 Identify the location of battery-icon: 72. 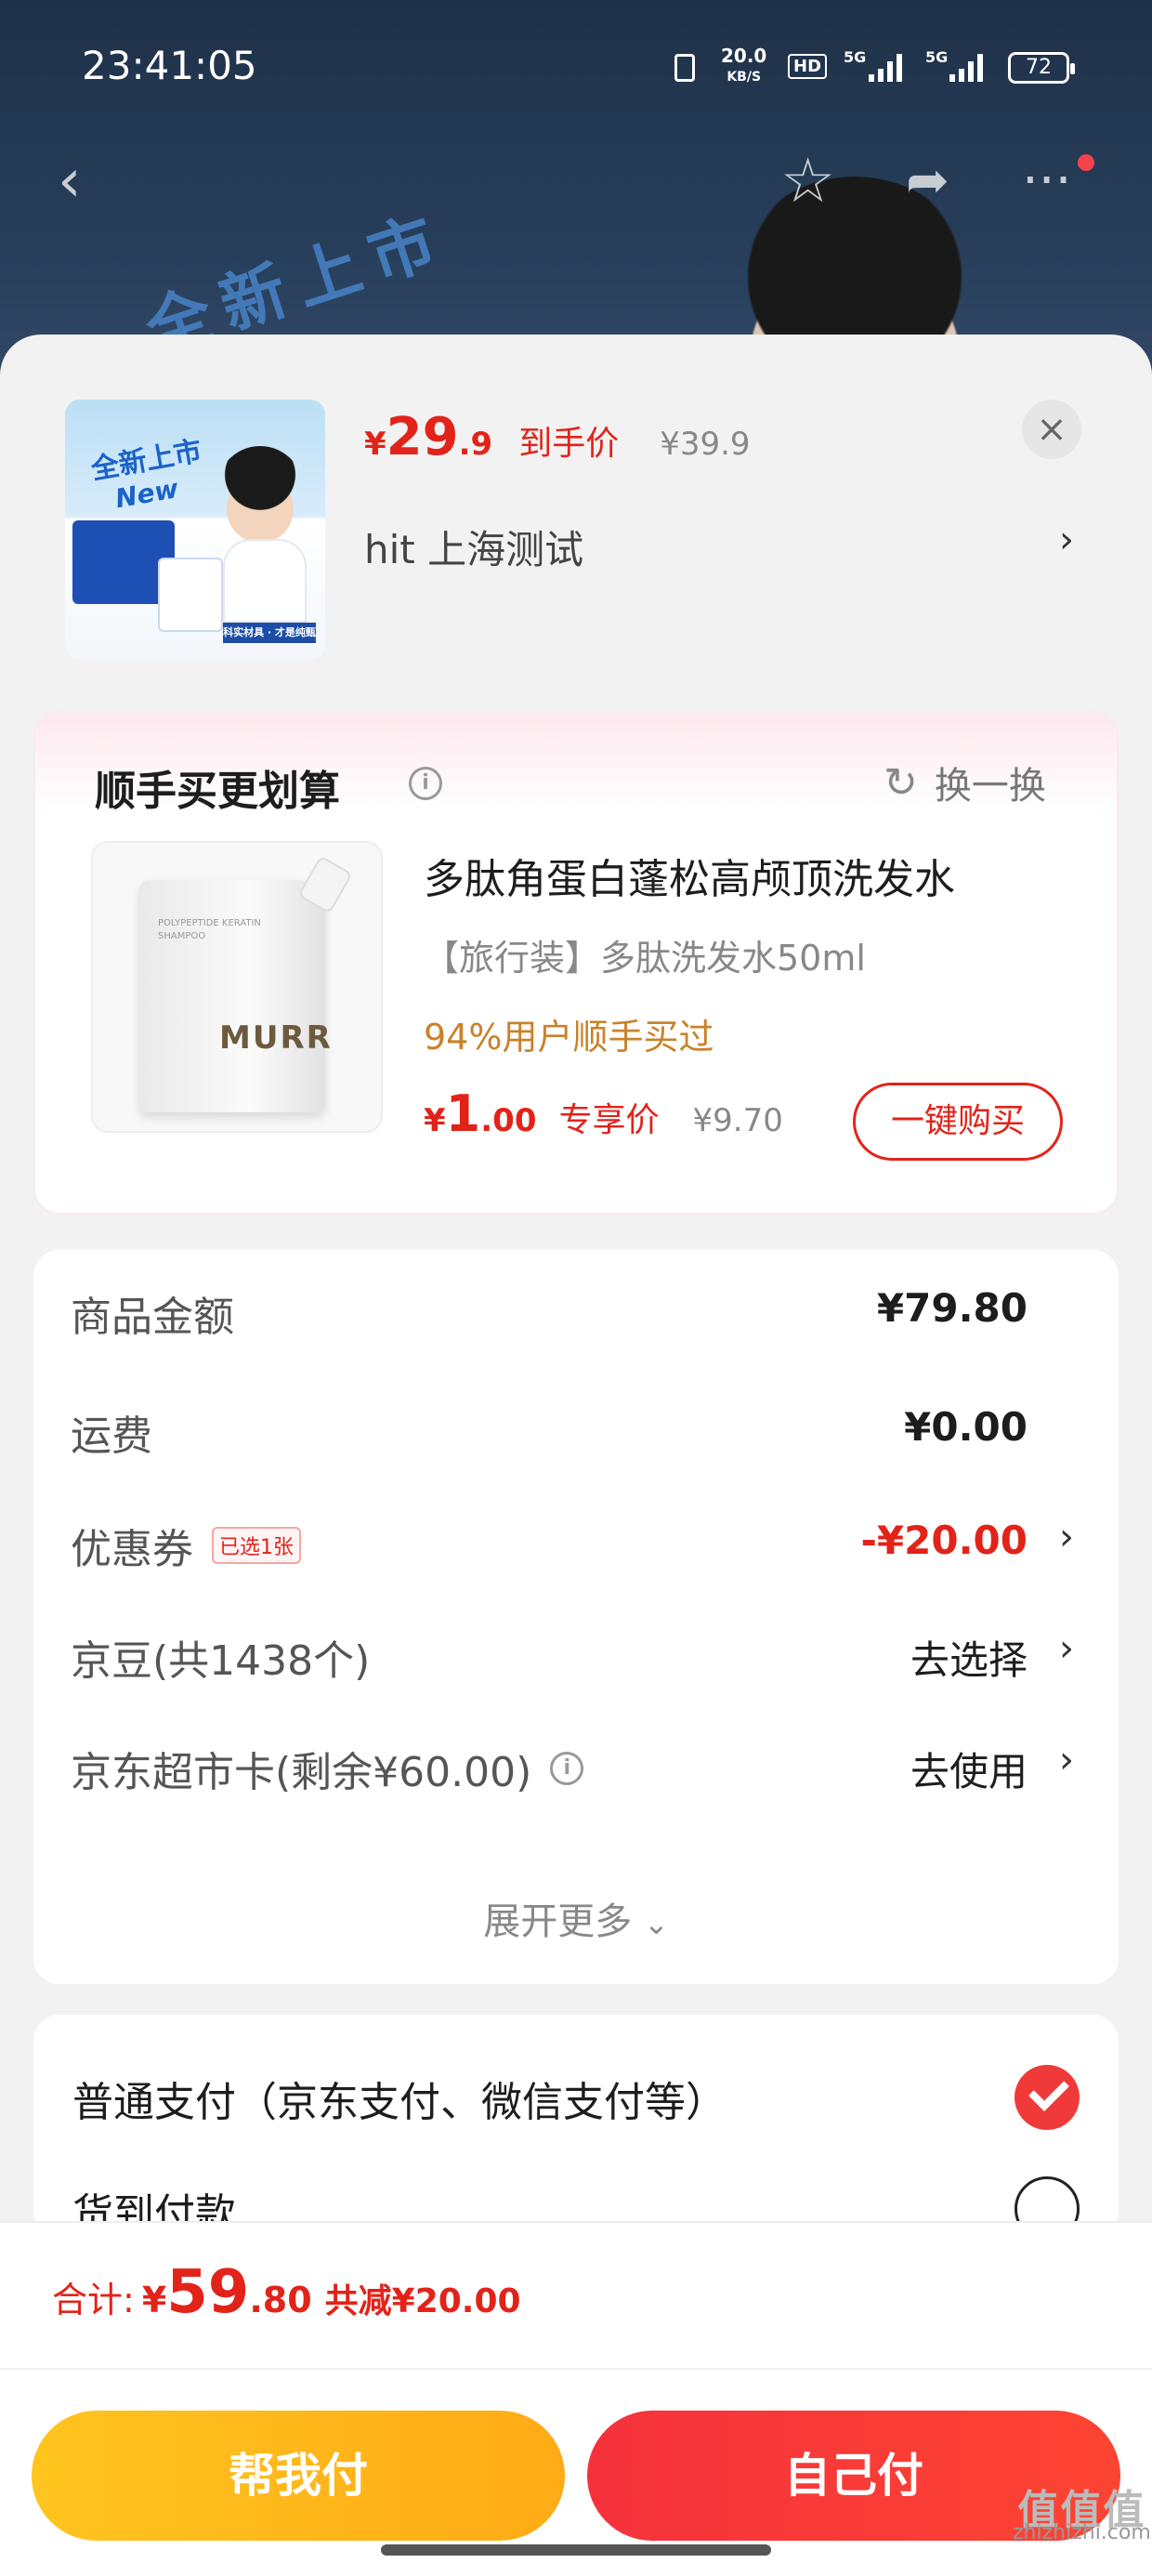
(1041, 68).